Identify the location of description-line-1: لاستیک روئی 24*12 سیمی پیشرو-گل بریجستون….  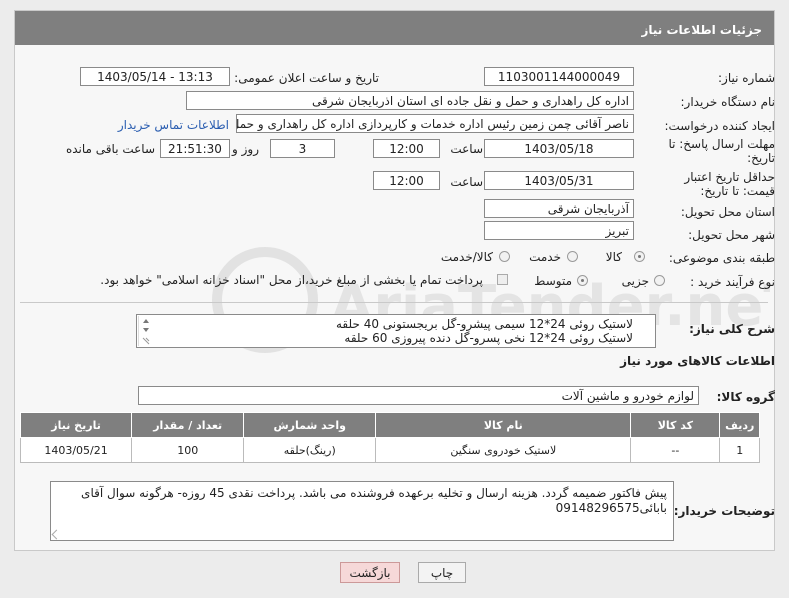
(484, 324).